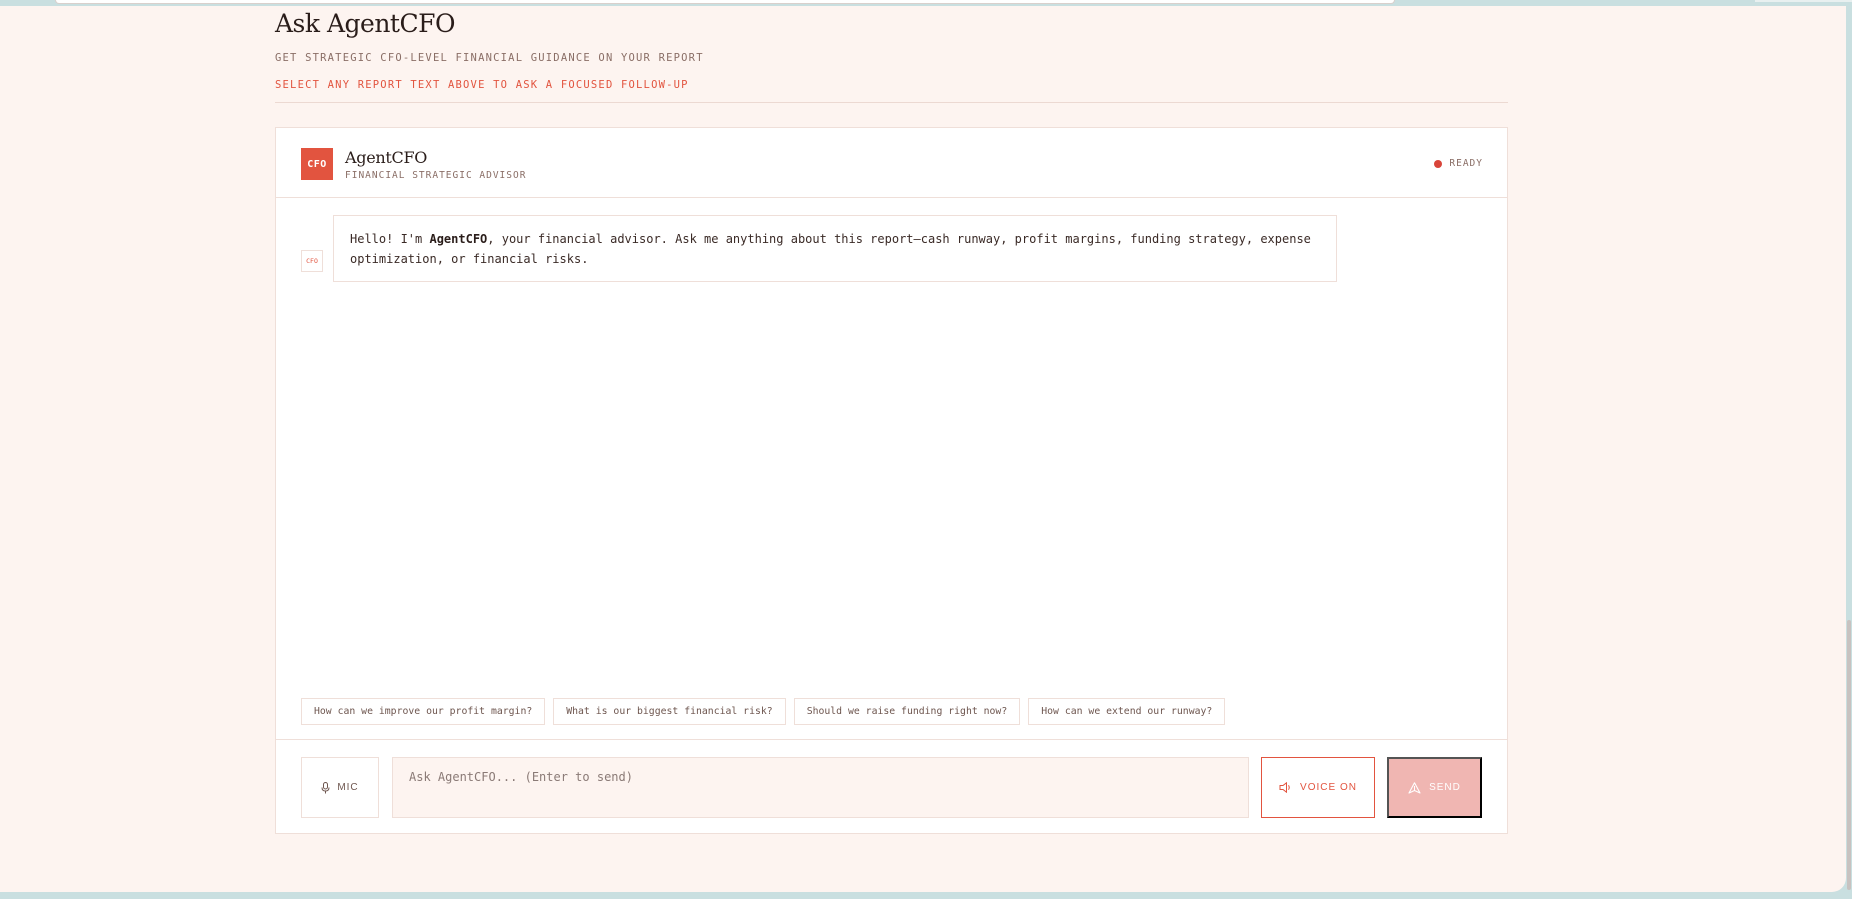 This screenshot has height=899, width=1852. I want to click on mic-icon, so click(325, 787).